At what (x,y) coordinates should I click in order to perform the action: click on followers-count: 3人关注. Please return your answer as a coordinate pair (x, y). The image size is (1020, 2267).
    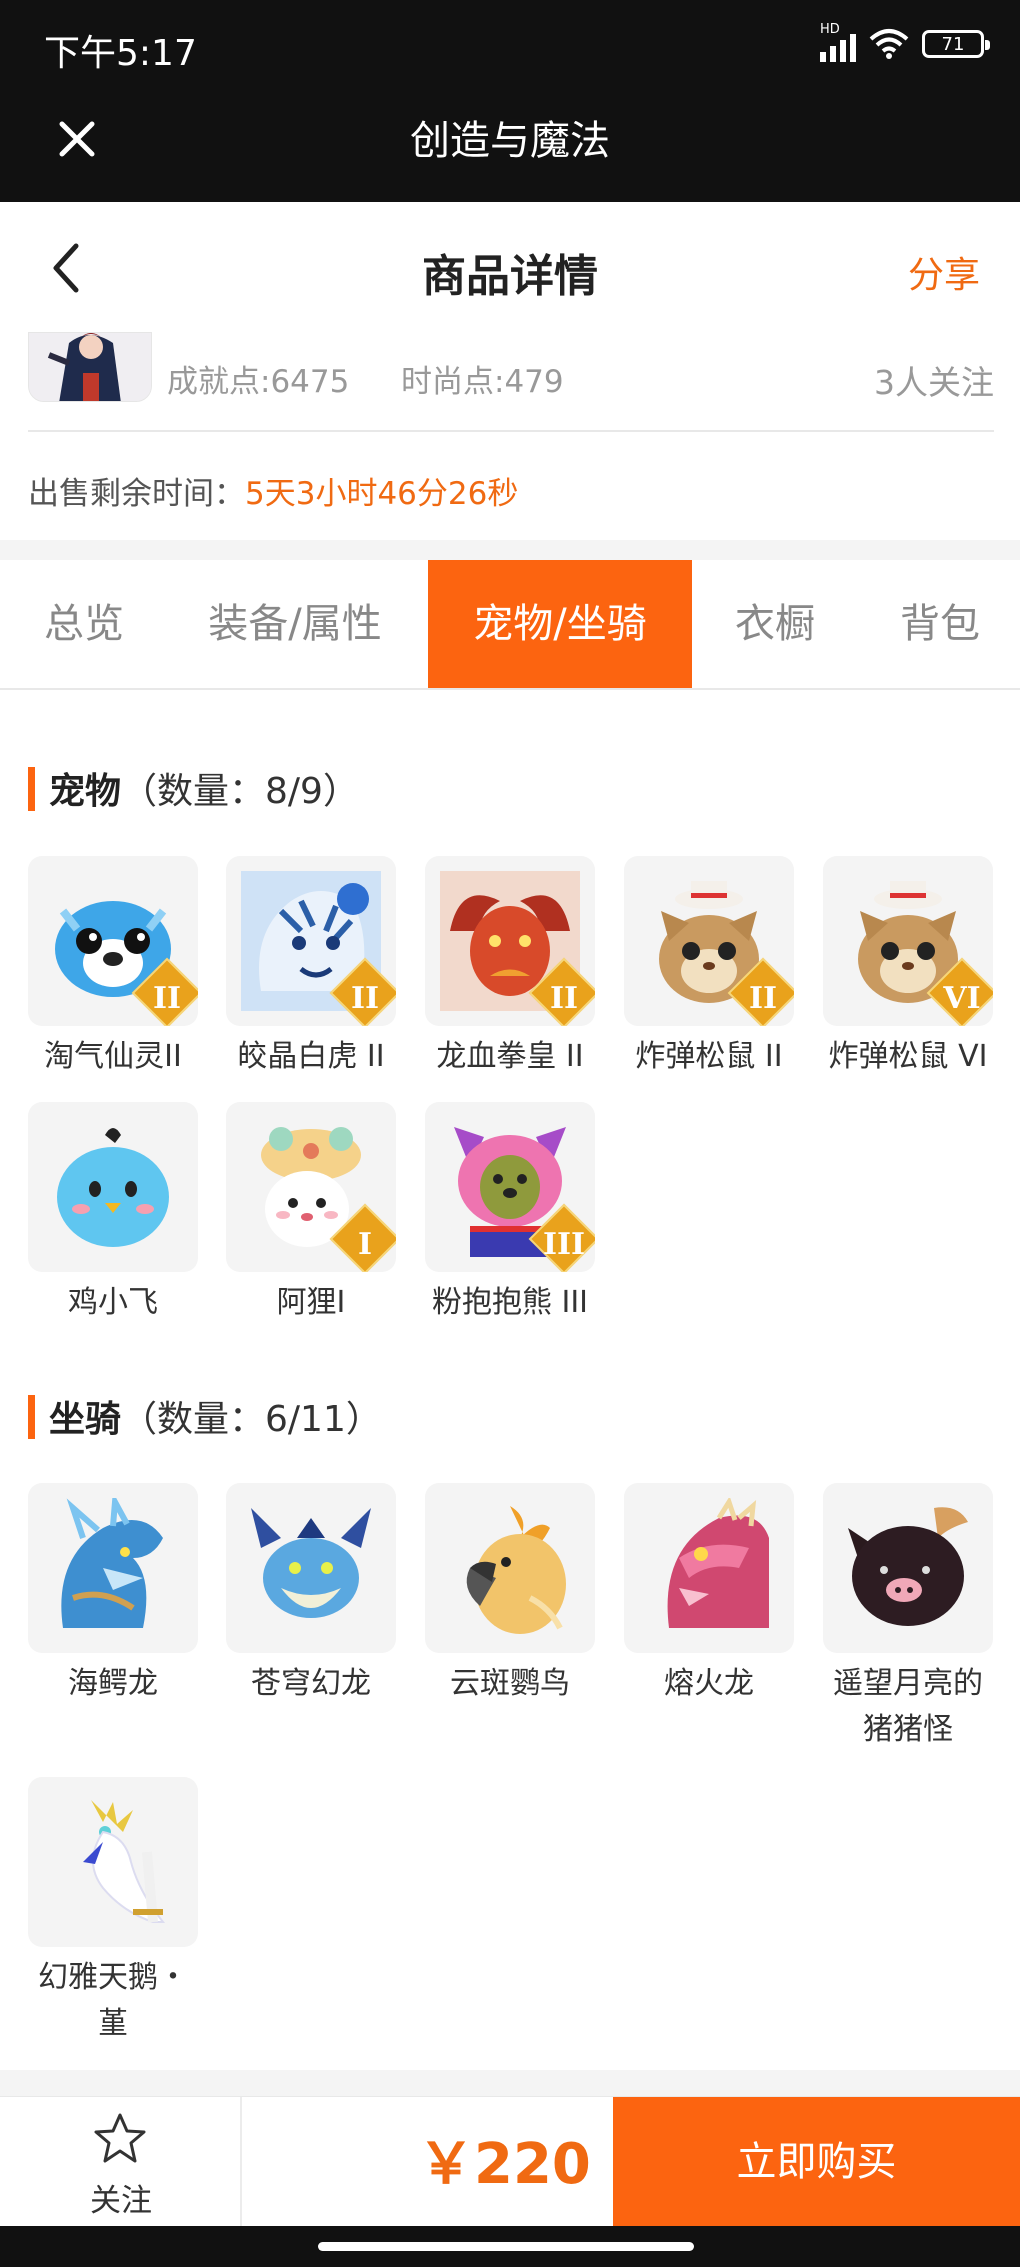
    Looking at the image, I should click on (934, 382).